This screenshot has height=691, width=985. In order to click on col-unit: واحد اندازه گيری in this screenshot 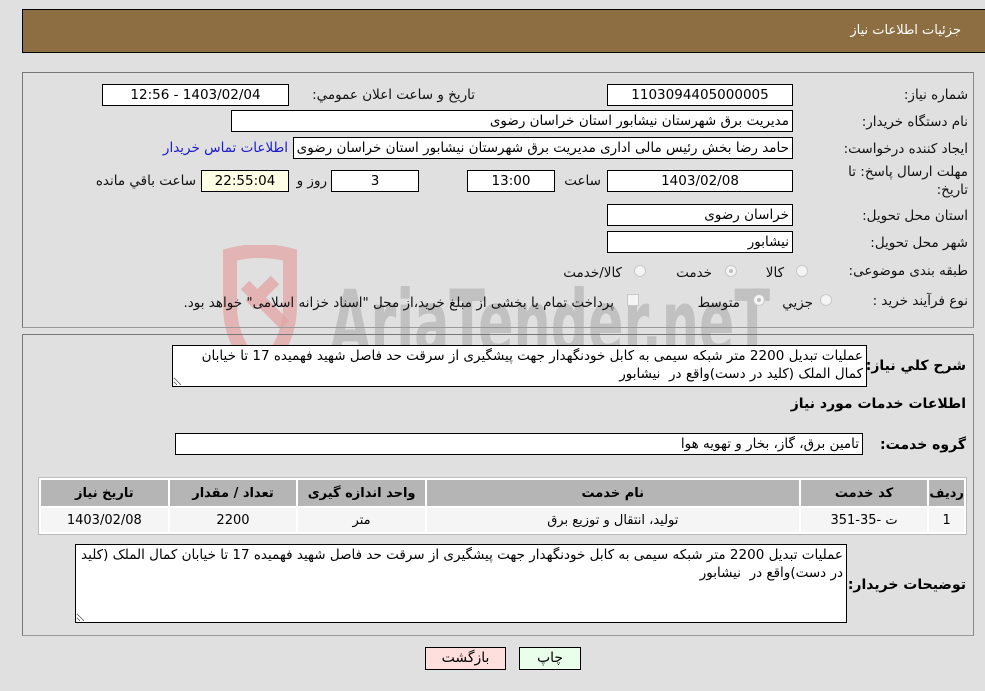, I will do `click(361, 493)`.